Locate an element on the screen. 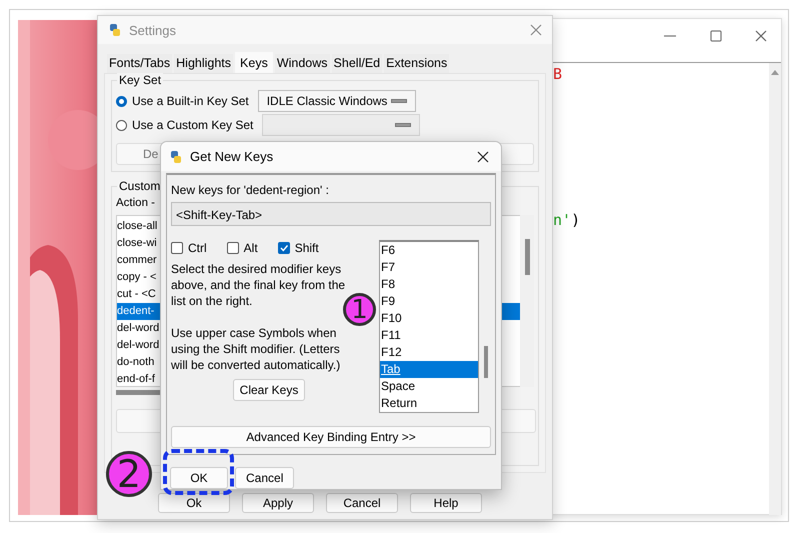  prompt-label: New keys for 'dedent-region' : is located at coordinates (250, 191).